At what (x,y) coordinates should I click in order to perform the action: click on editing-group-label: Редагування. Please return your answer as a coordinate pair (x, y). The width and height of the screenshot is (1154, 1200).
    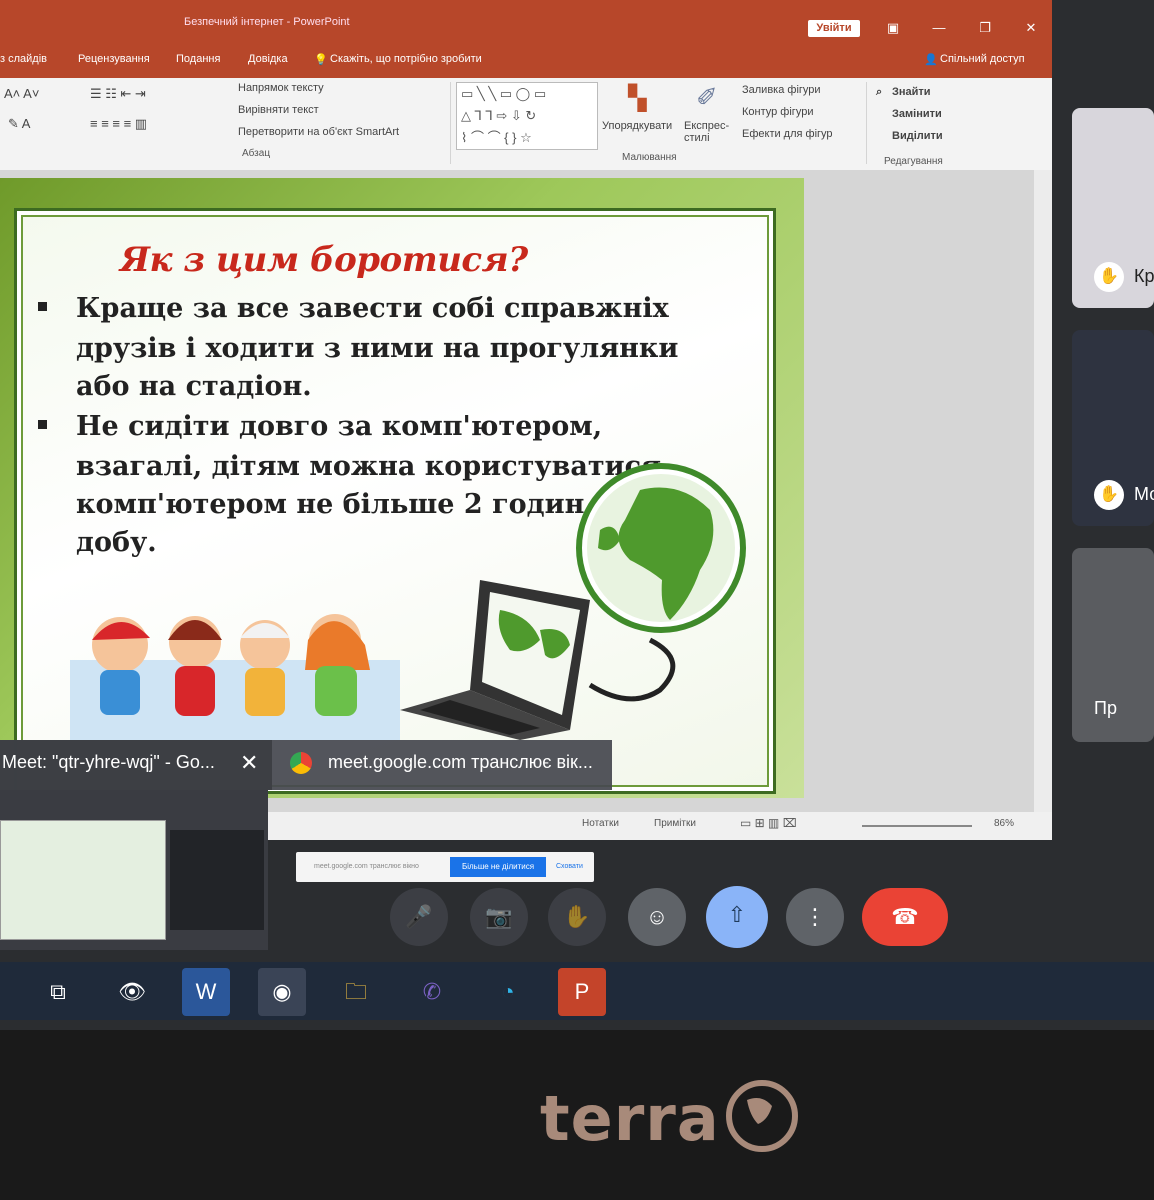
    Looking at the image, I should click on (913, 161).